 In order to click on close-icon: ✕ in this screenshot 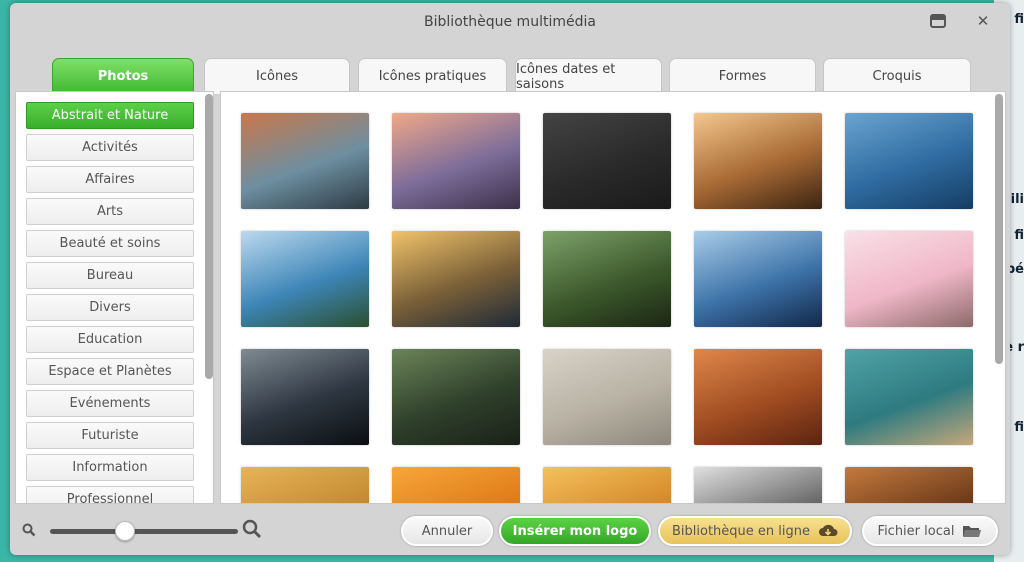, I will do `click(983, 21)`.